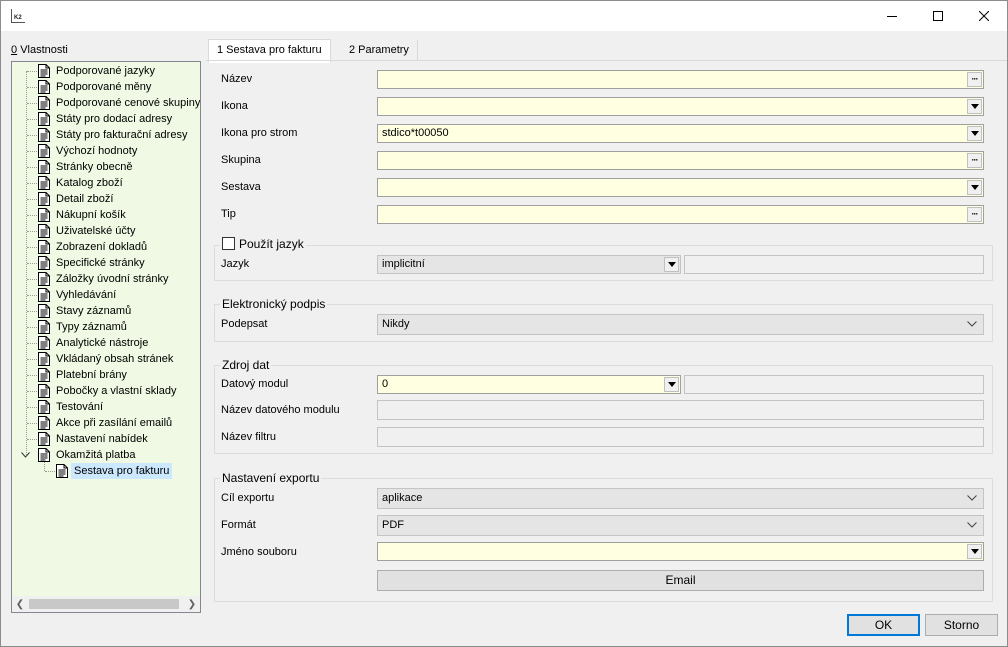 This screenshot has height=647, width=1008. I want to click on k2-app-icon: K2, so click(18, 16).